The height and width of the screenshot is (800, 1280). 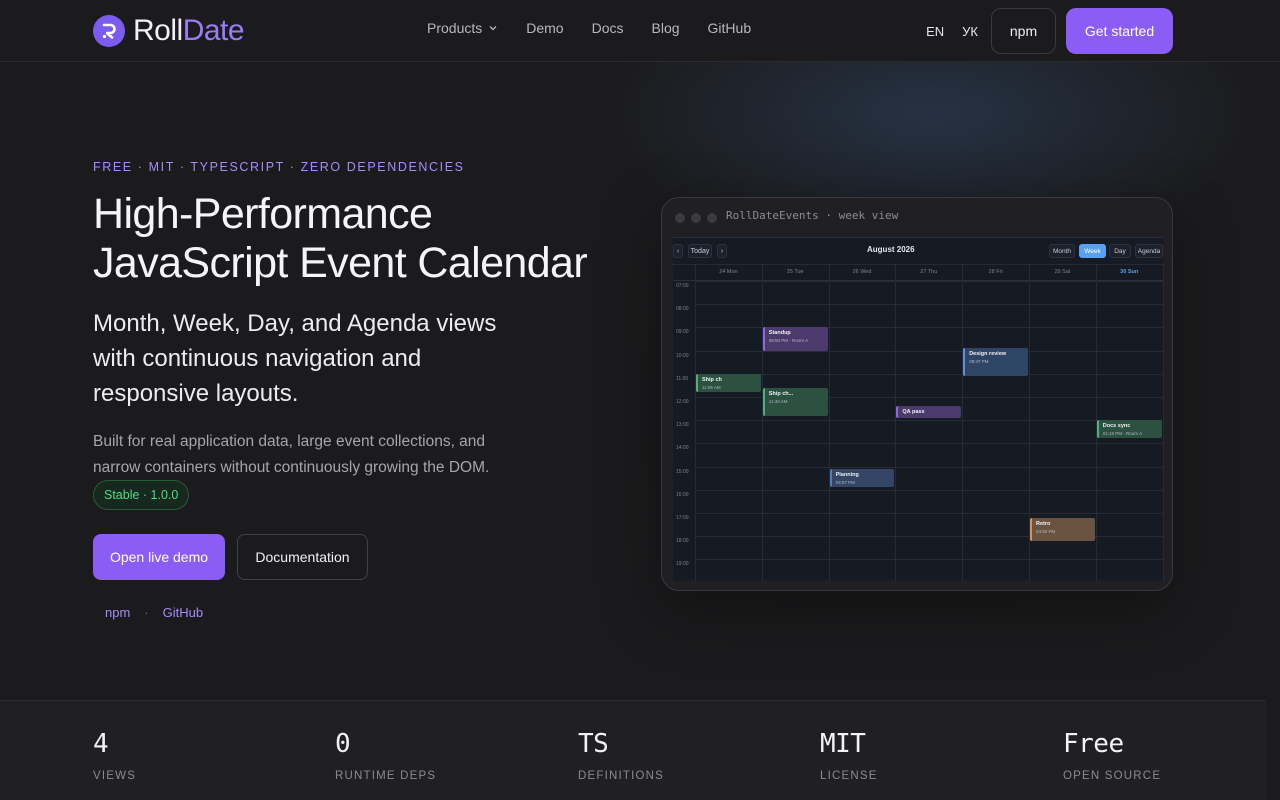 I want to click on stat-value: 0, so click(x=343, y=744).